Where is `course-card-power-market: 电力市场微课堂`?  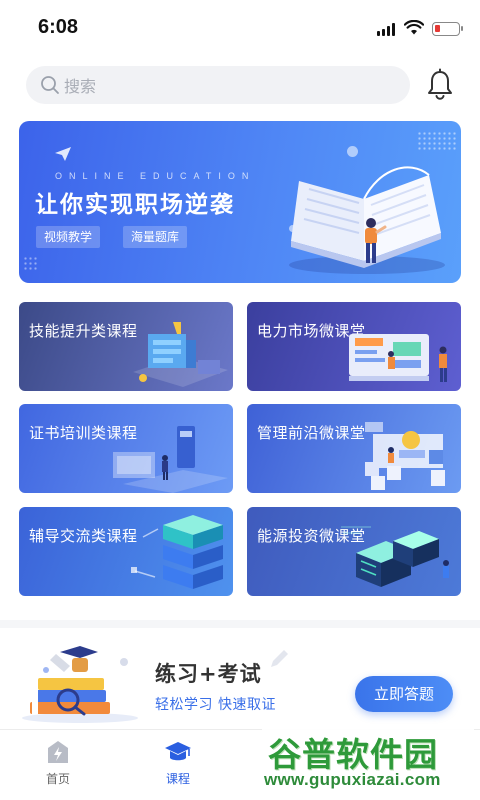 course-card-power-market: 电力市场微课堂 is located at coordinates (354, 346).